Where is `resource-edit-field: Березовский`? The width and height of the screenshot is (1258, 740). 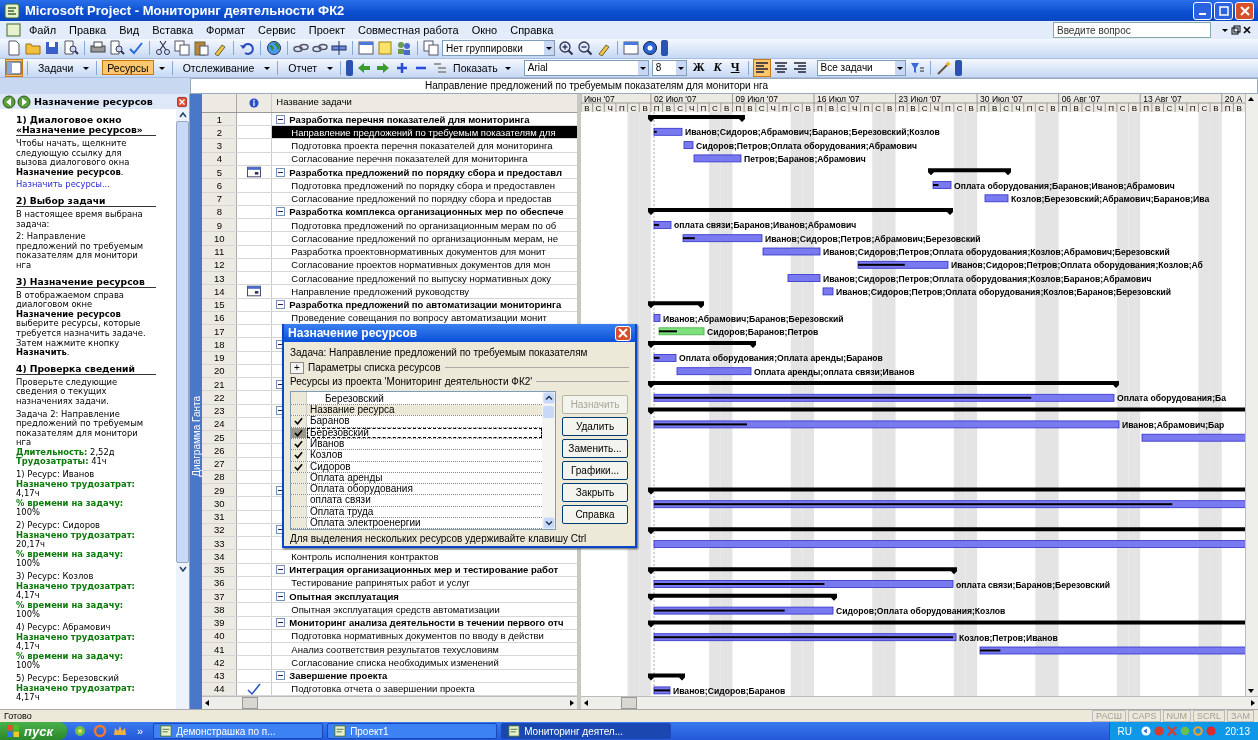
resource-edit-field: Березовский is located at coordinates (424, 398).